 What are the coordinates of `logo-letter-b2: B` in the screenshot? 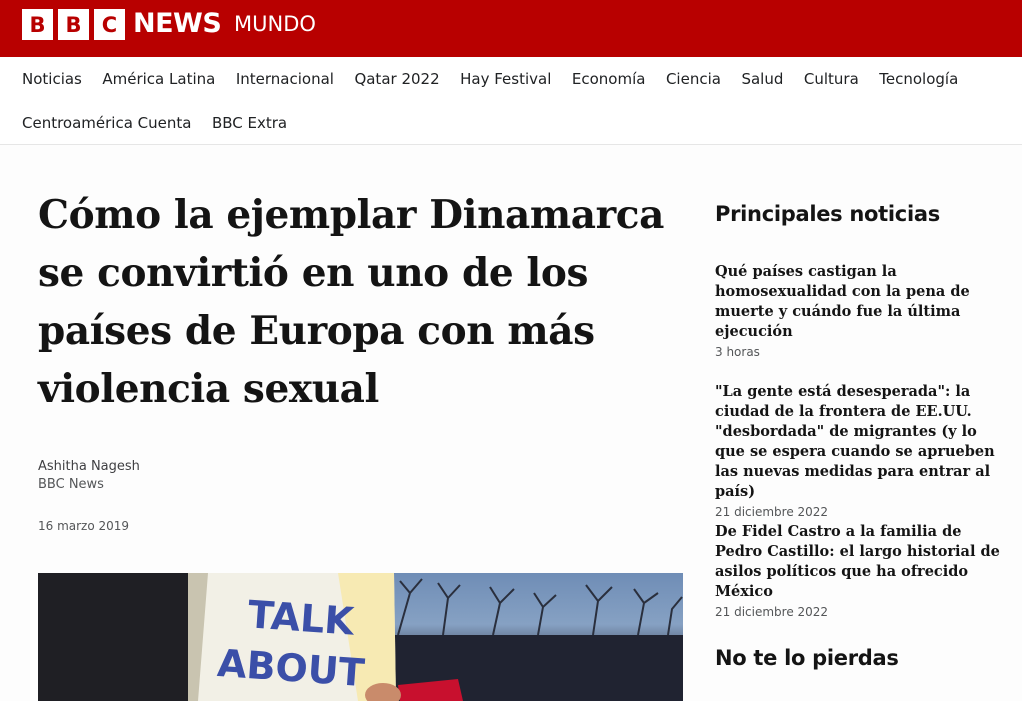 It's located at (73, 24).